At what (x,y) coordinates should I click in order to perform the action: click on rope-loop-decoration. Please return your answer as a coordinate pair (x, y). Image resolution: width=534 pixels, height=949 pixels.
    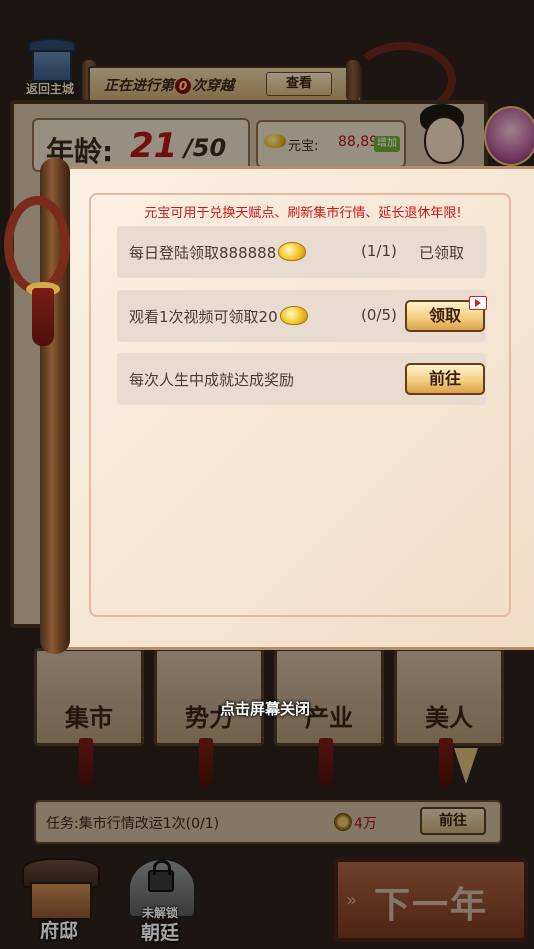
    Looking at the image, I should click on (37, 245).